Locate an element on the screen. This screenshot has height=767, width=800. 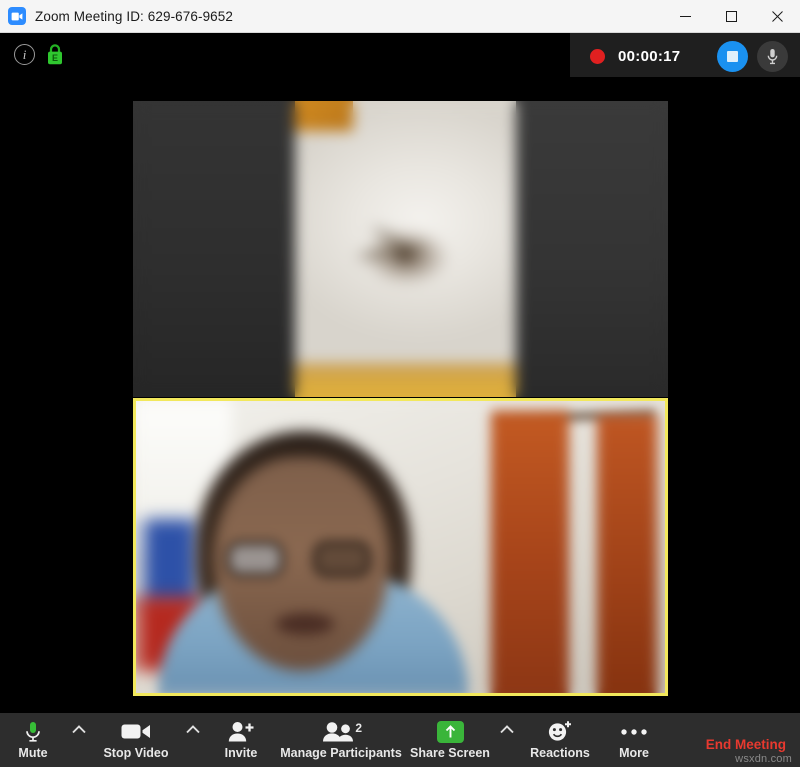
stop-video-button: Stop Video is located at coordinates (136, 740).